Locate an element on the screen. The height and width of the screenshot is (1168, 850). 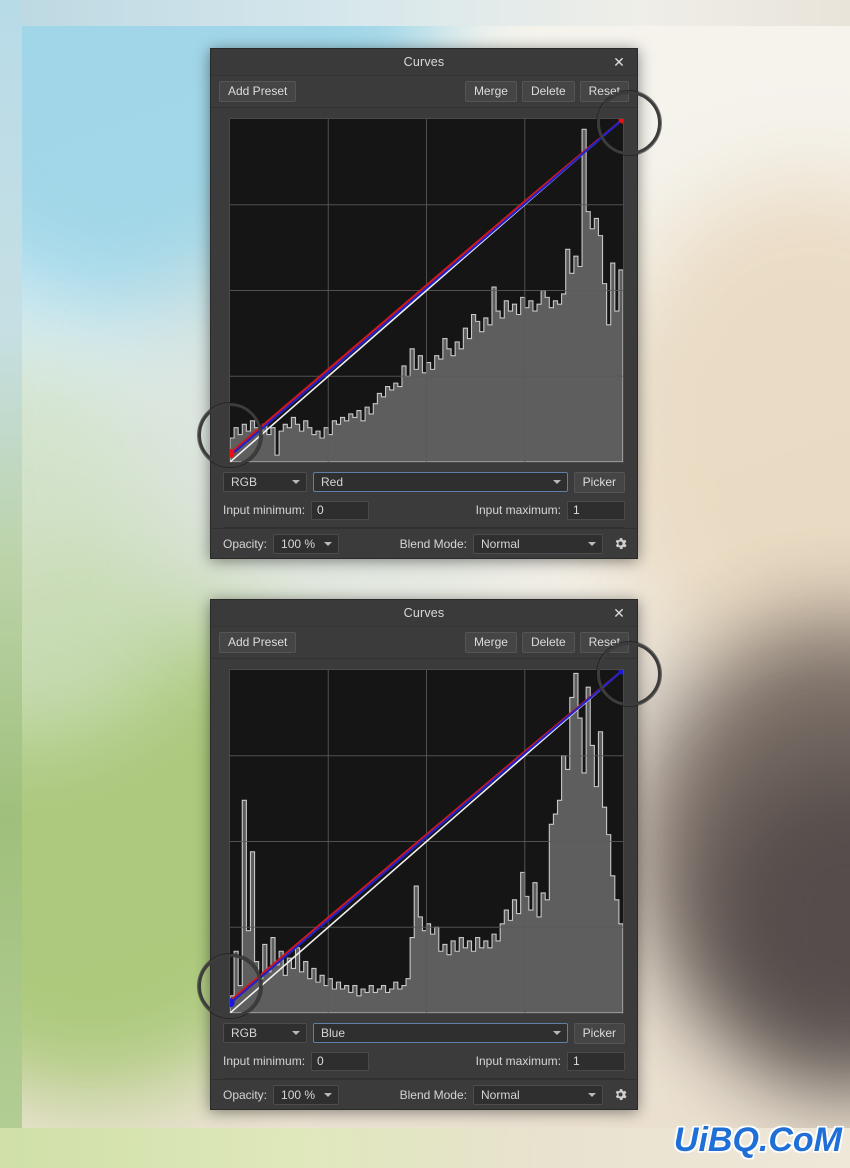
channel-select: Red is located at coordinates (440, 482).